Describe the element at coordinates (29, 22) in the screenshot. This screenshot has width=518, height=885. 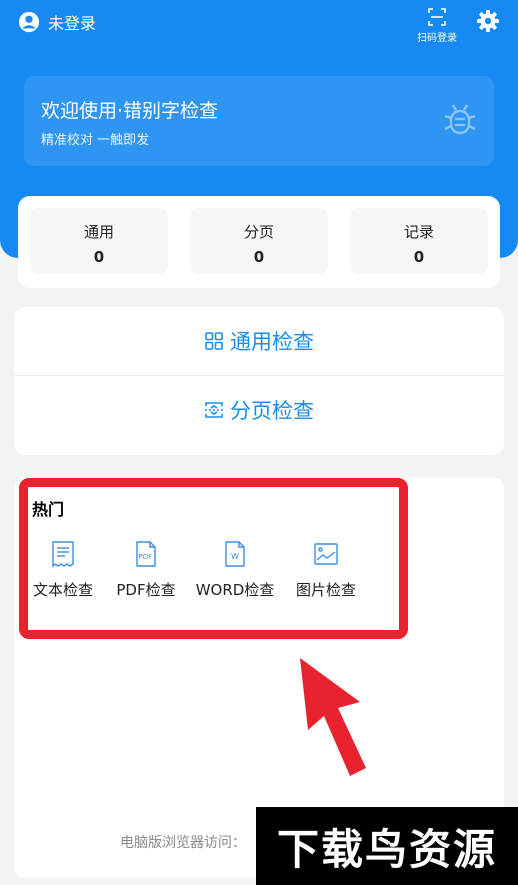
I see `user-avatar-icon` at that location.